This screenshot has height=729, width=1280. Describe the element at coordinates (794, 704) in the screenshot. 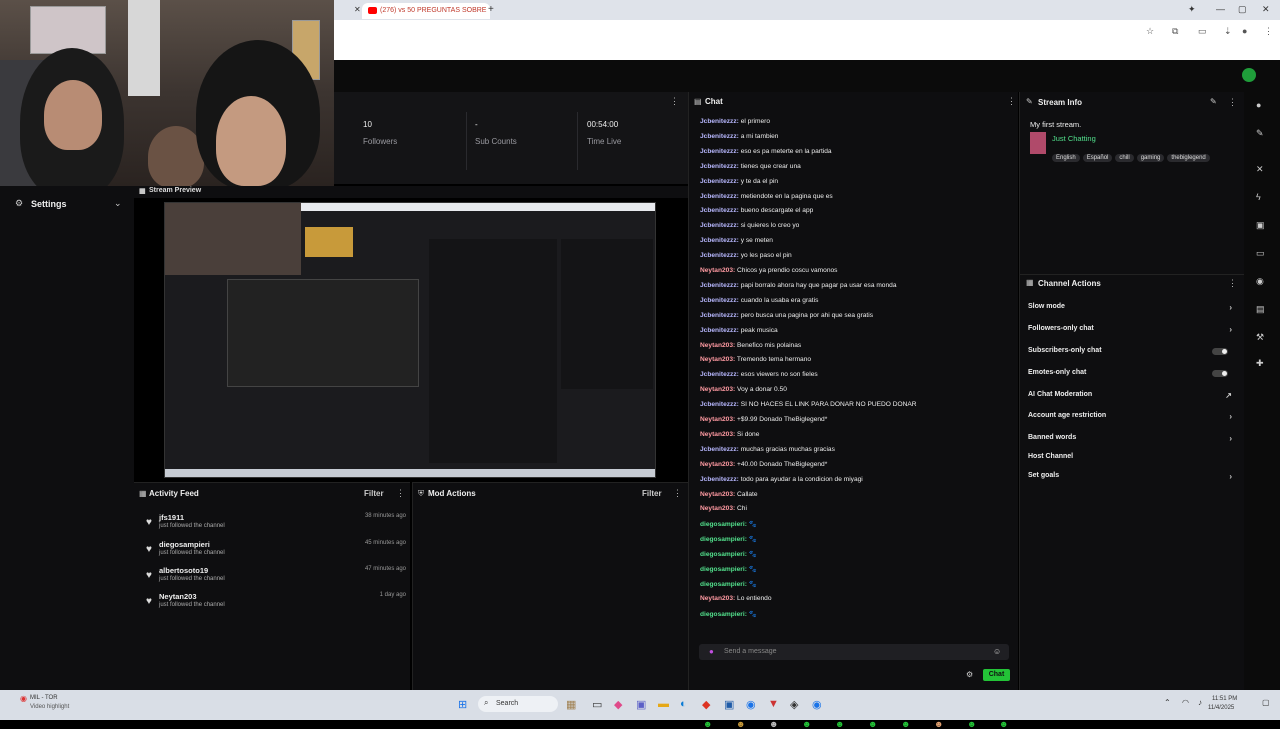

I see `app-icon: ◈` at that location.